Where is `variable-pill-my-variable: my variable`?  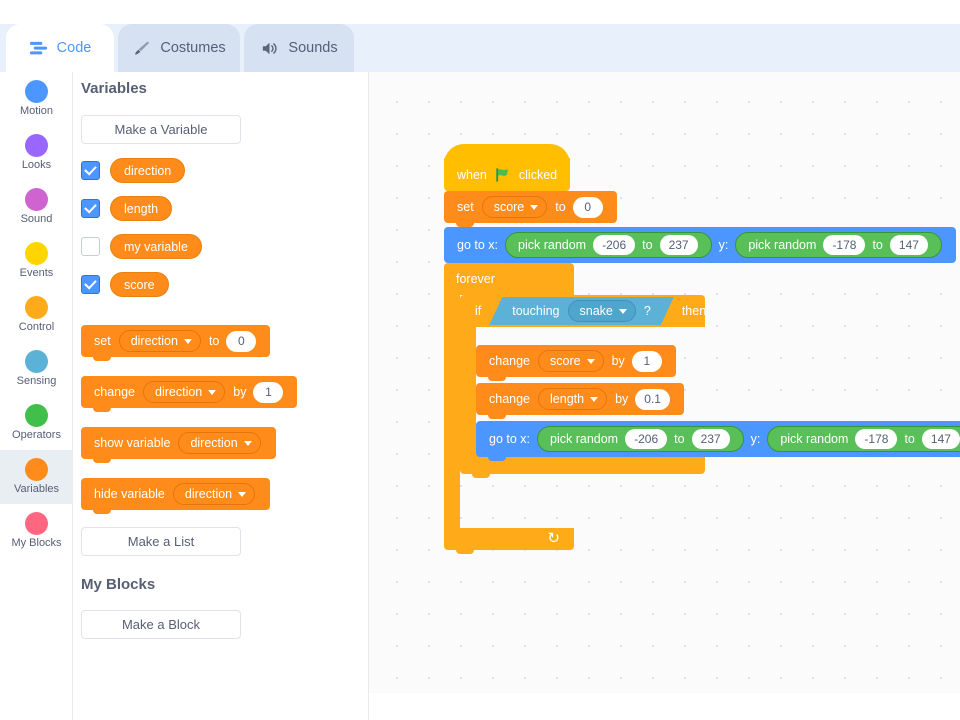
variable-pill-my-variable: my variable is located at coordinates (156, 246).